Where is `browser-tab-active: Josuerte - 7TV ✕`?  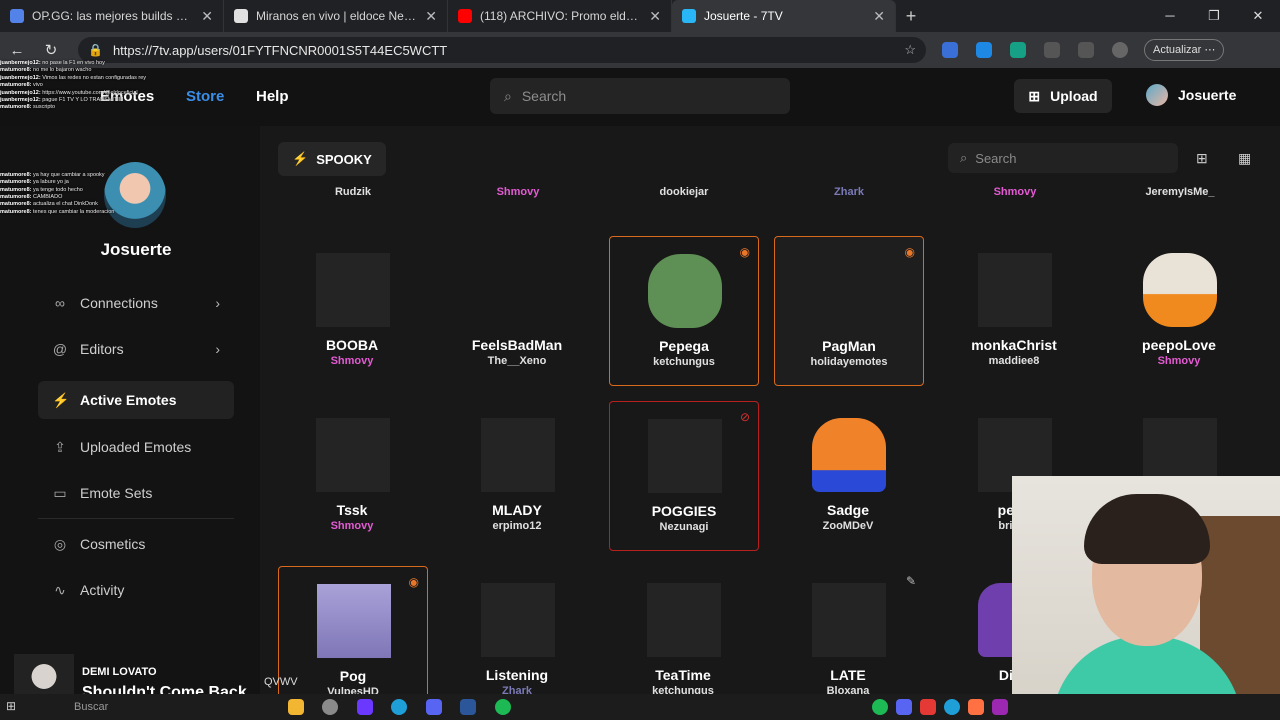 browser-tab-active: Josuerte - 7TV ✕ is located at coordinates (784, 16).